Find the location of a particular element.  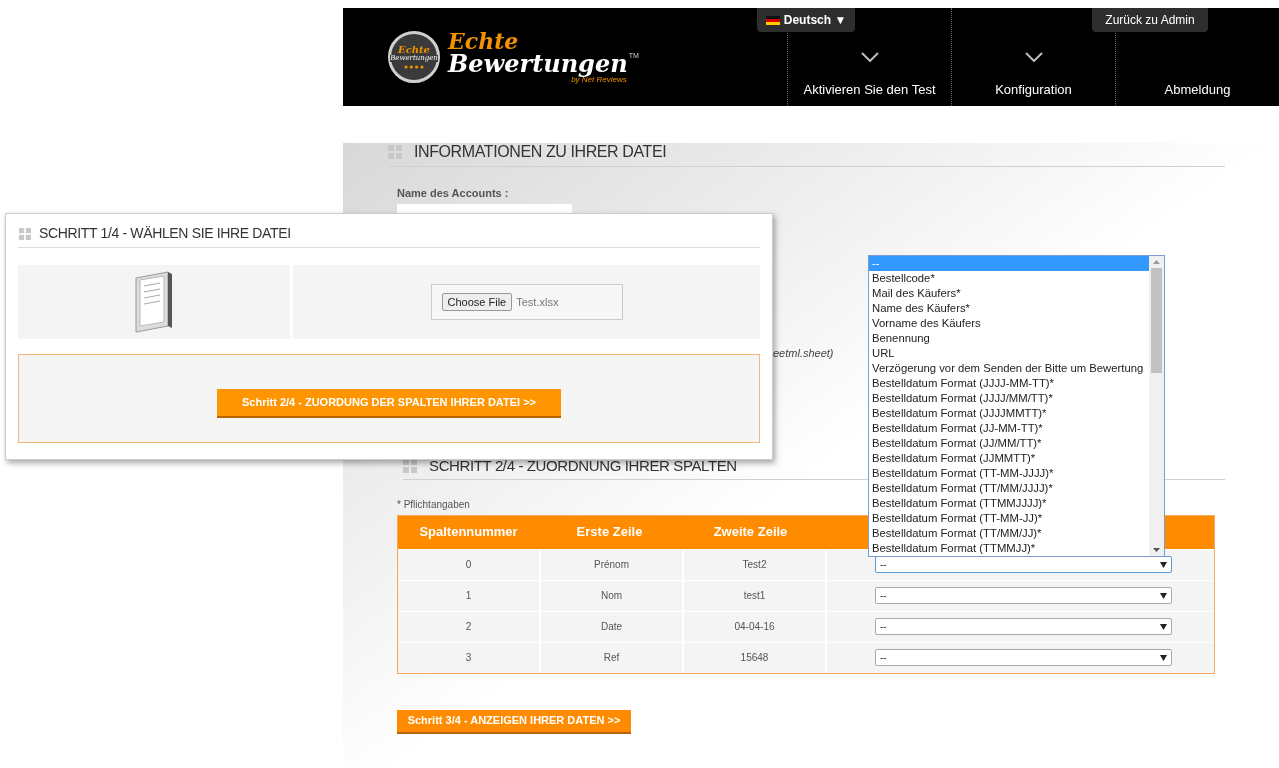

dropdown-option: Bestelldatum Format (TT/MM/JJ)* is located at coordinates (1009, 533).